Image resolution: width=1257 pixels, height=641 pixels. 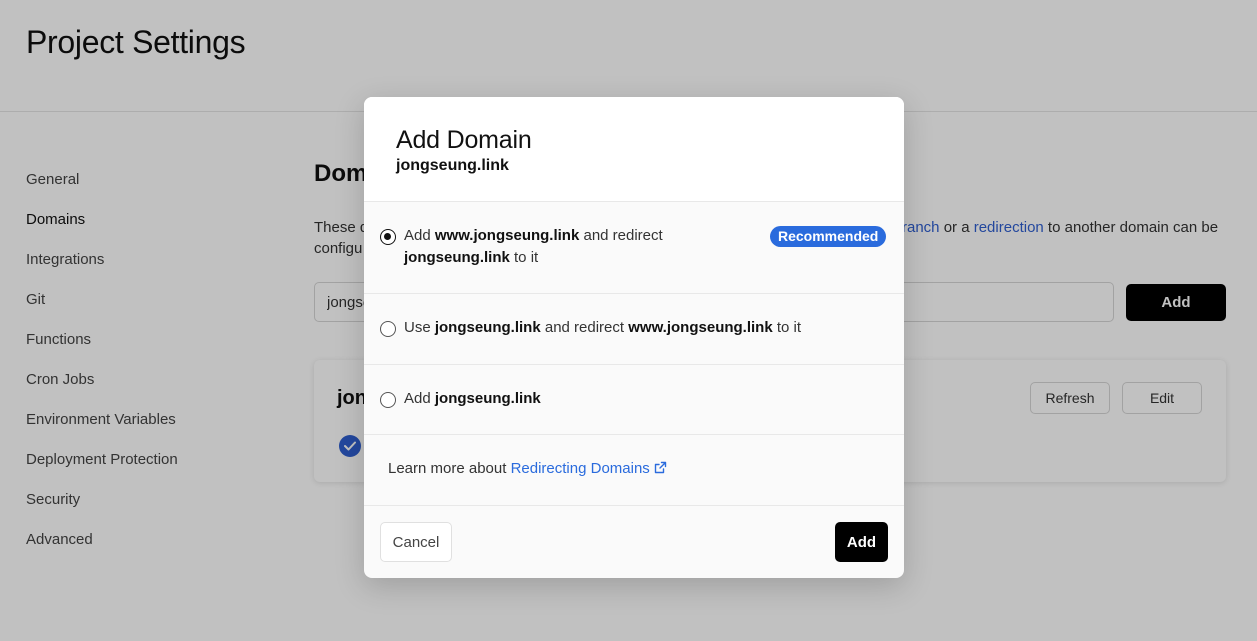 I want to click on option-2-domain-www: www.jongseung.link, so click(x=700, y=327).